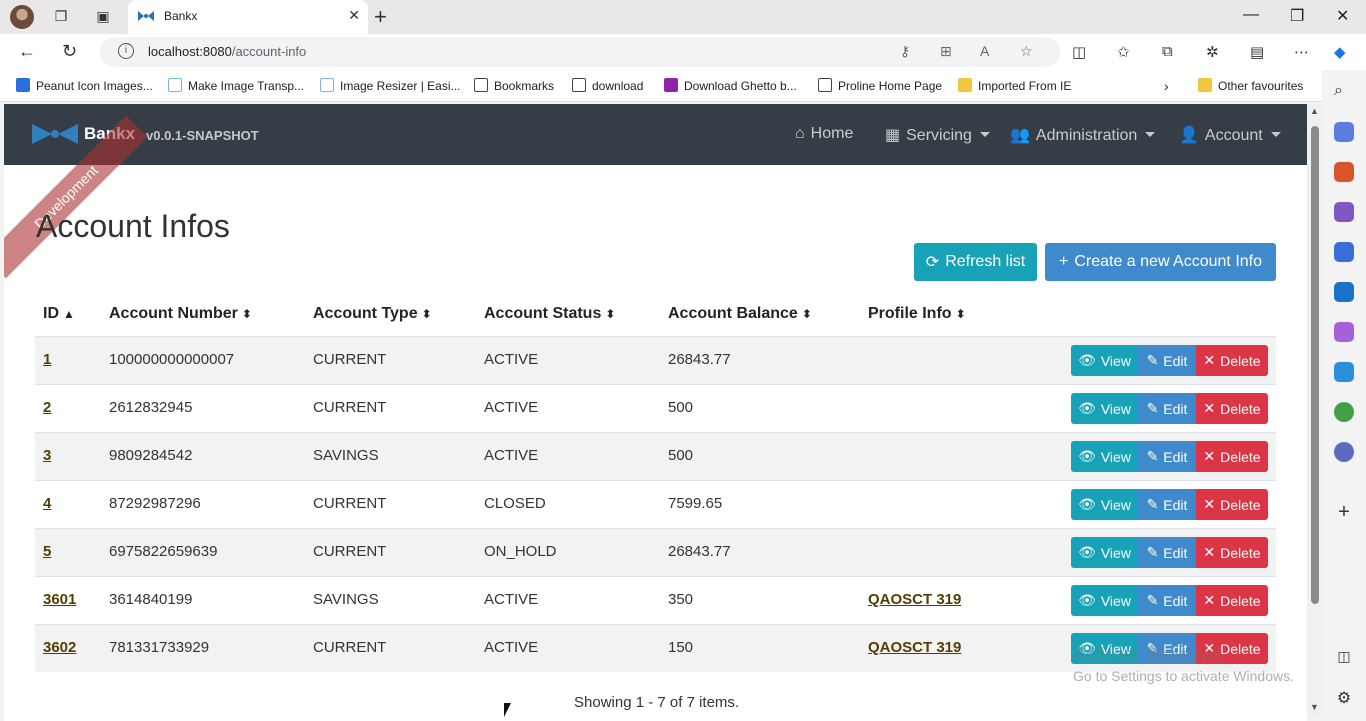 The height and width of the screenshot is (721, 1366). I want to click on collections-icon: ⧉, so click(1167, 51).